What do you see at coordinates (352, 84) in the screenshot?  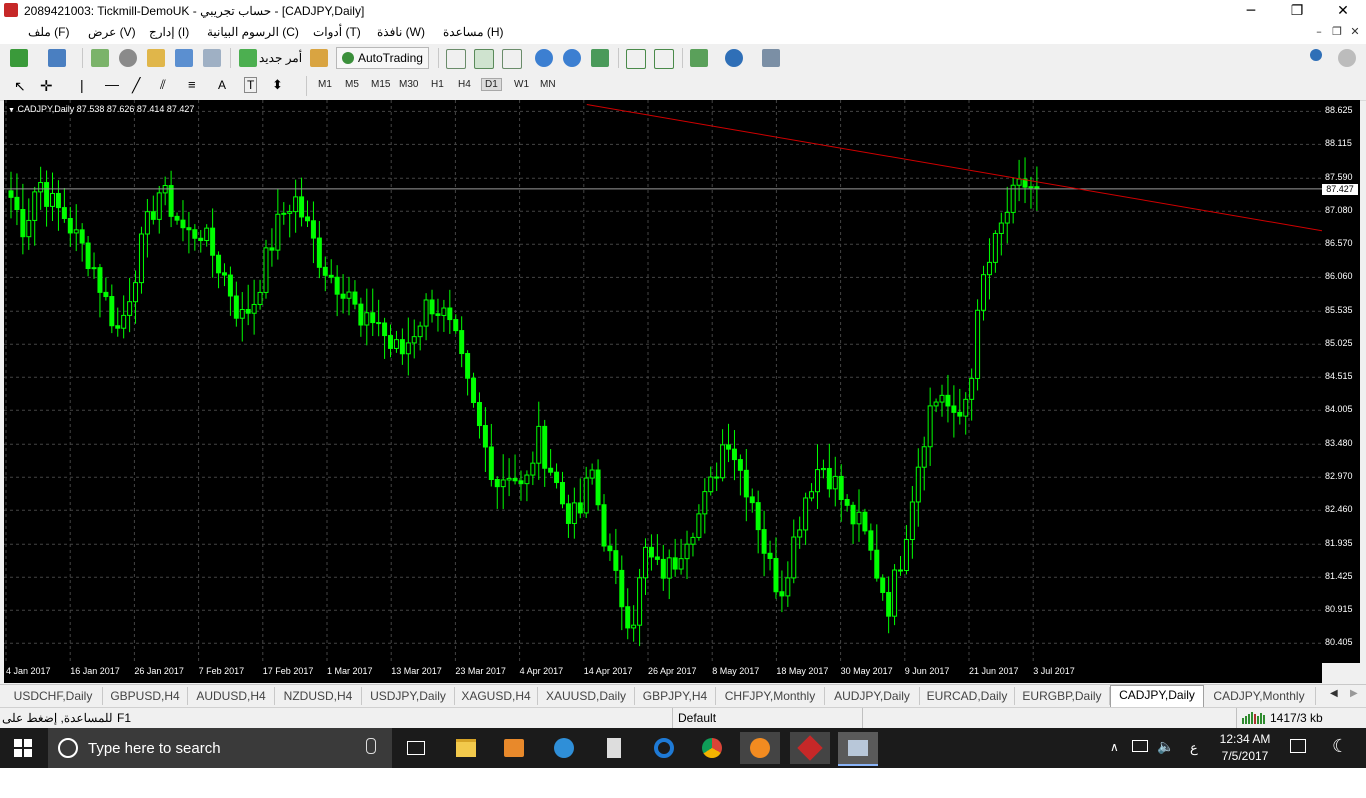 I see `timeframe-m5: M5` at bounding box center [352, 84].